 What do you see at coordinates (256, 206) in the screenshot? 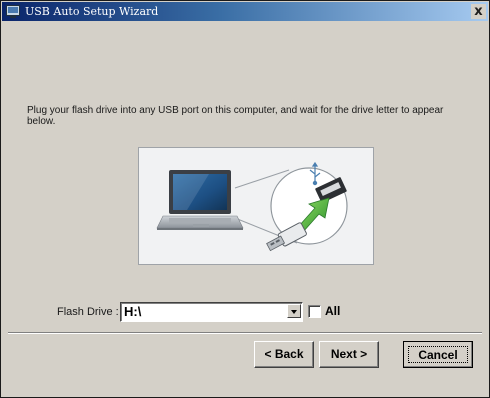
I see `usb-illustration` at bounding box center [256, 206].